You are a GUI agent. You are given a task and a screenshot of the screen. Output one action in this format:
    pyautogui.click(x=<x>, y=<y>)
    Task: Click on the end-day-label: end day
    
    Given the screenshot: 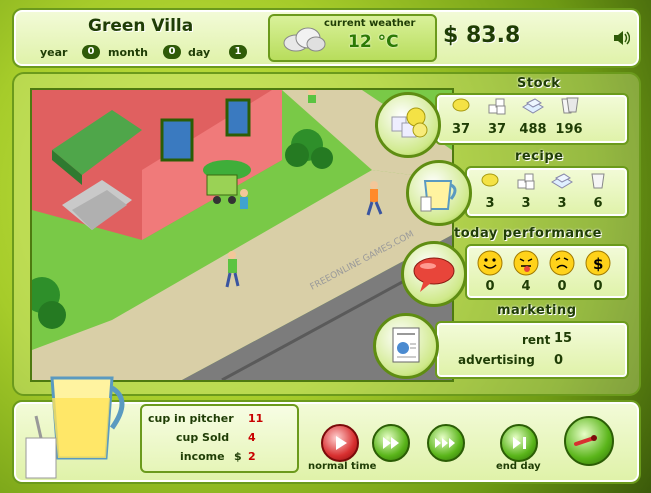 What is the action you would take?
    pyautogui.click(x=518, y=466)
    